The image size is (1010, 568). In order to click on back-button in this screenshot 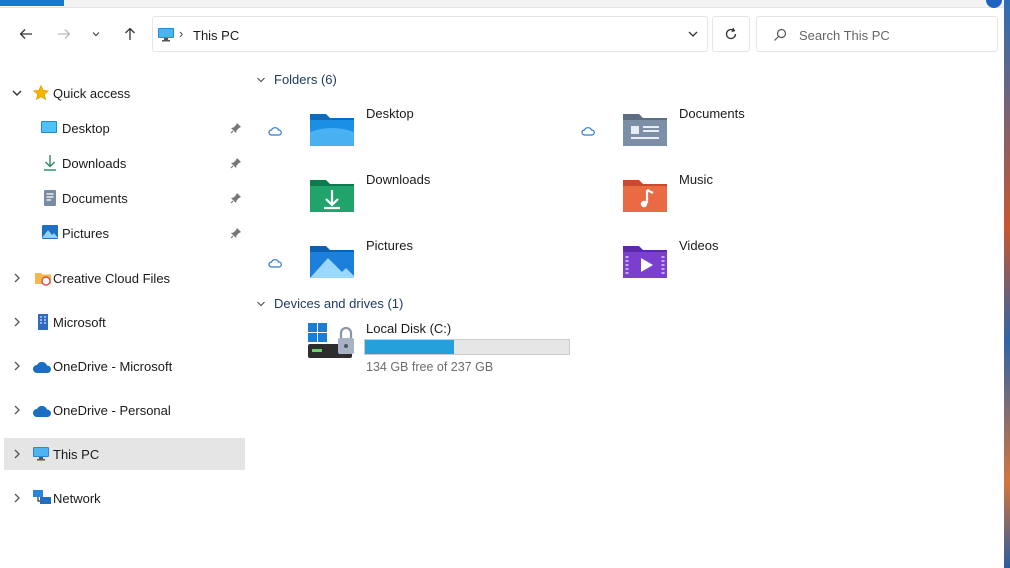, I will do `click(26, 34)`.